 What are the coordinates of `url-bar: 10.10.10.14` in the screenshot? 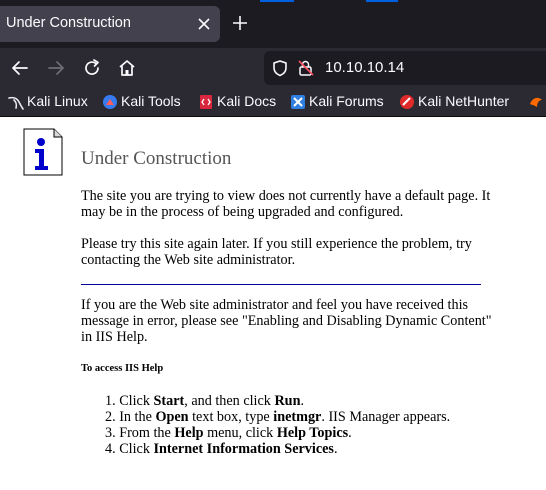 It's located at (405, 68).